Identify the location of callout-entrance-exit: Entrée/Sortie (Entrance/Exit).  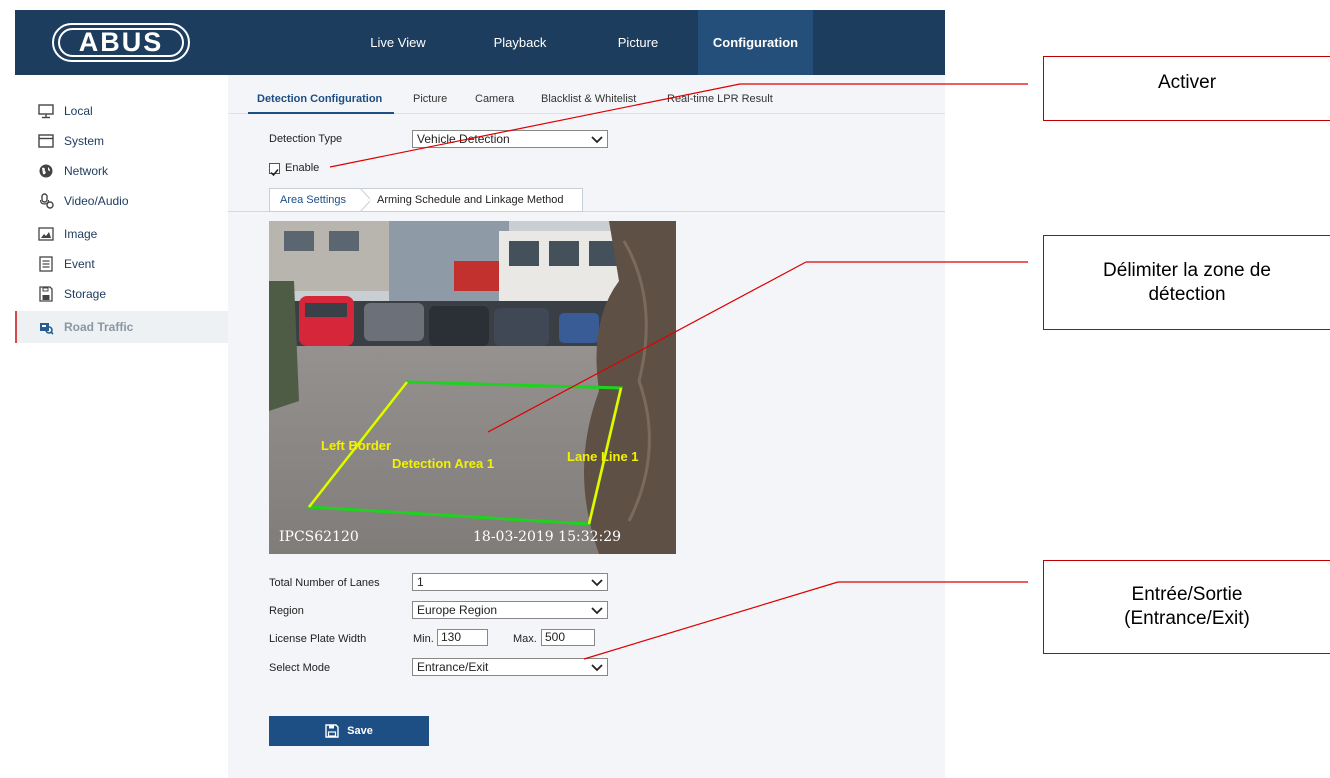
(1186, 607).